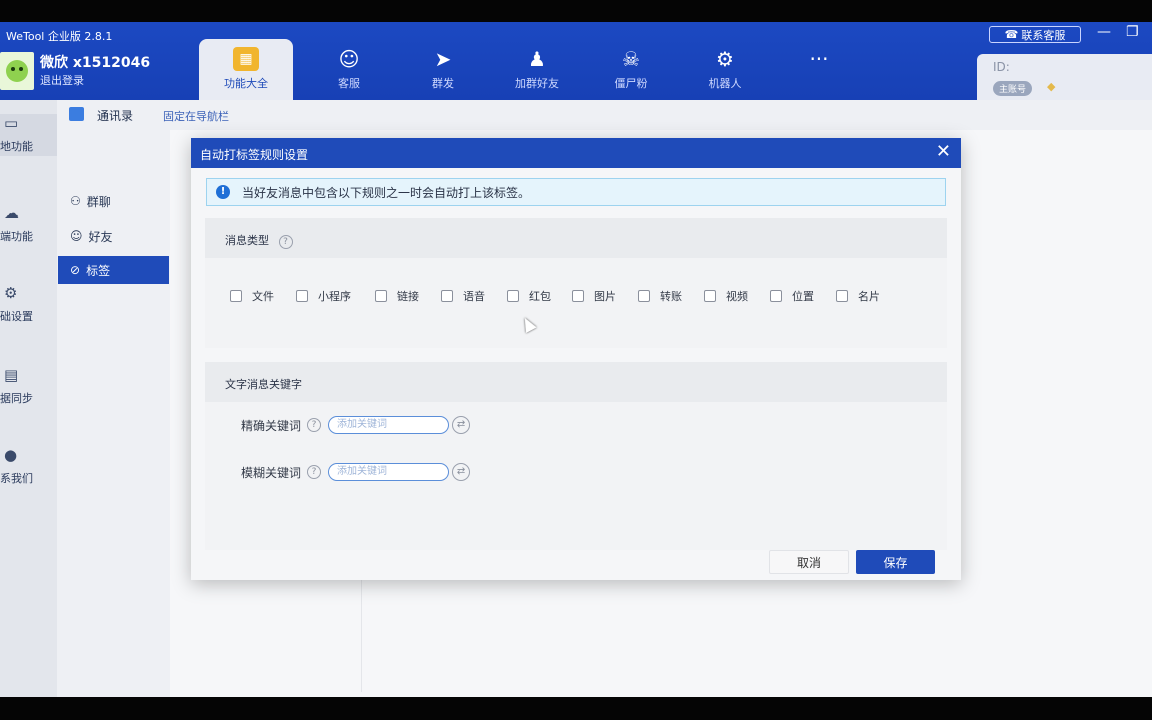  Describe the element at coordinates (576, 708) in the screenshot. I see `bottom-black-bar` at that location.